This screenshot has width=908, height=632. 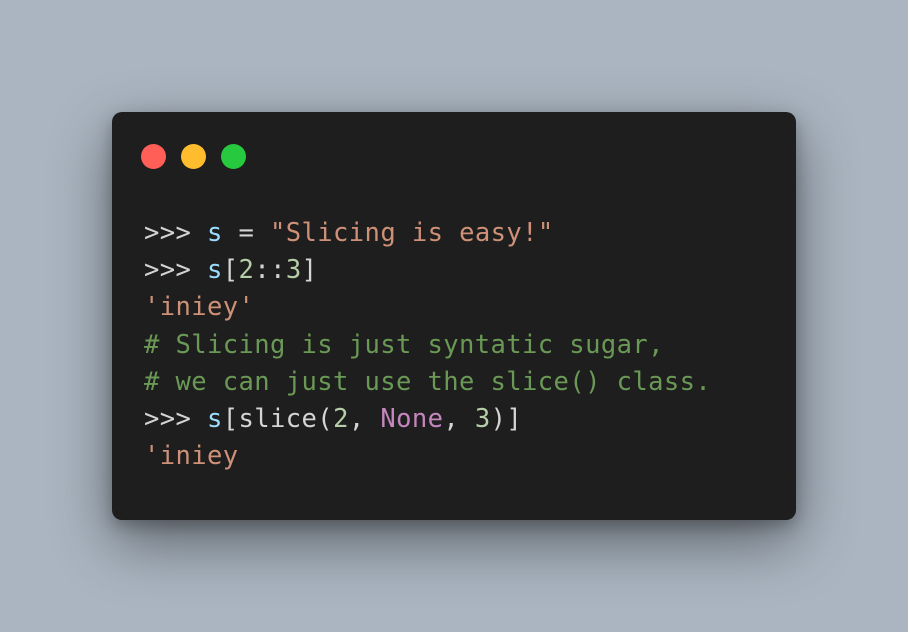 I want to click on minimize-dot-icon, so click(x=193, y=156).